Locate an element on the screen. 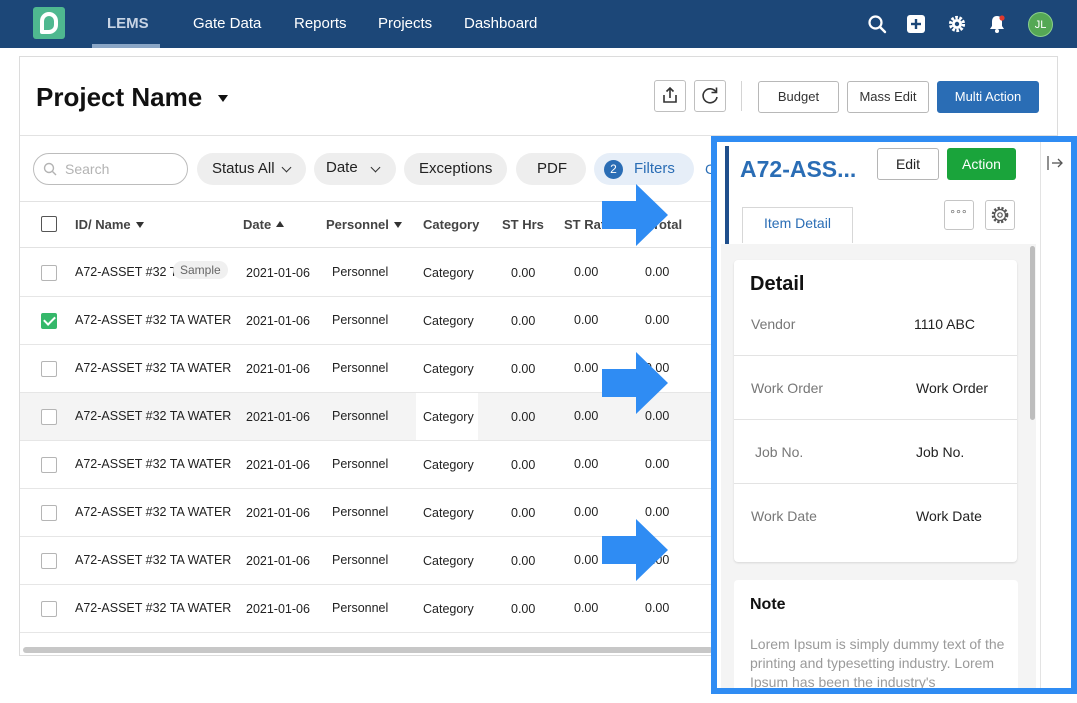 This screenshot has width=1077, height=703. mass-edit-button: Mass Edit is located at coordinates (888, 97).